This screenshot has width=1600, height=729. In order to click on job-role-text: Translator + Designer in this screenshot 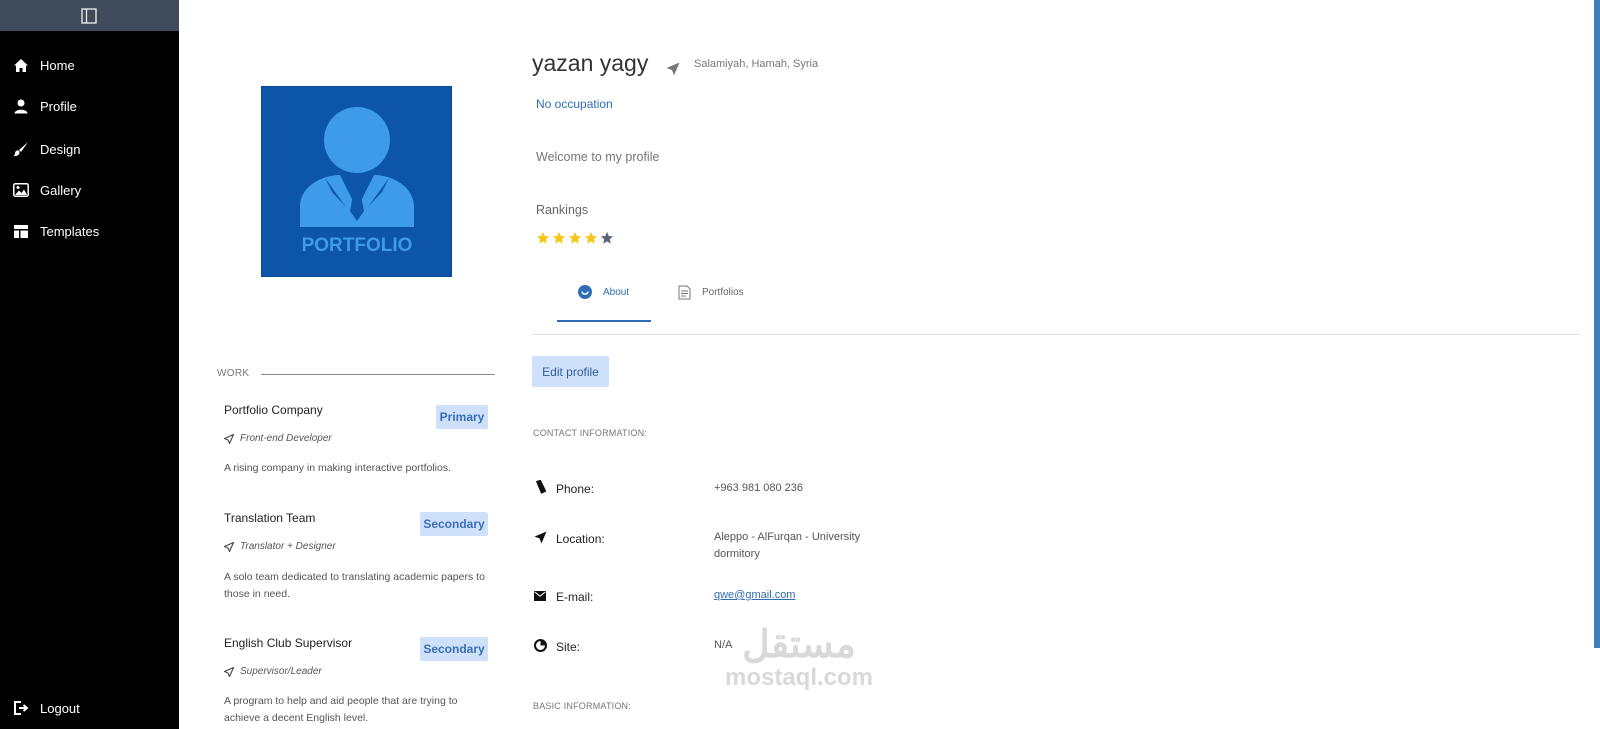, I will do `click(288, 546)`.